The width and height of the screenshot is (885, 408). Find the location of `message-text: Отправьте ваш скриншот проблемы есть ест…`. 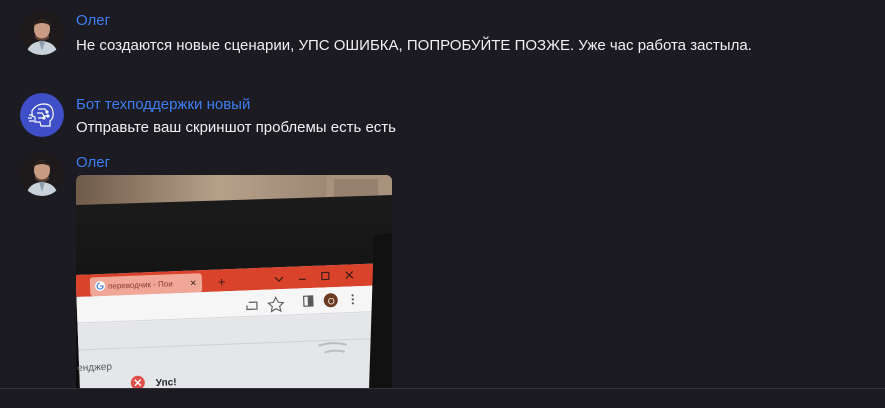

message-text: Отправьте ваш скриншот проблемы есть ест… is located at coordinates (236, 127).